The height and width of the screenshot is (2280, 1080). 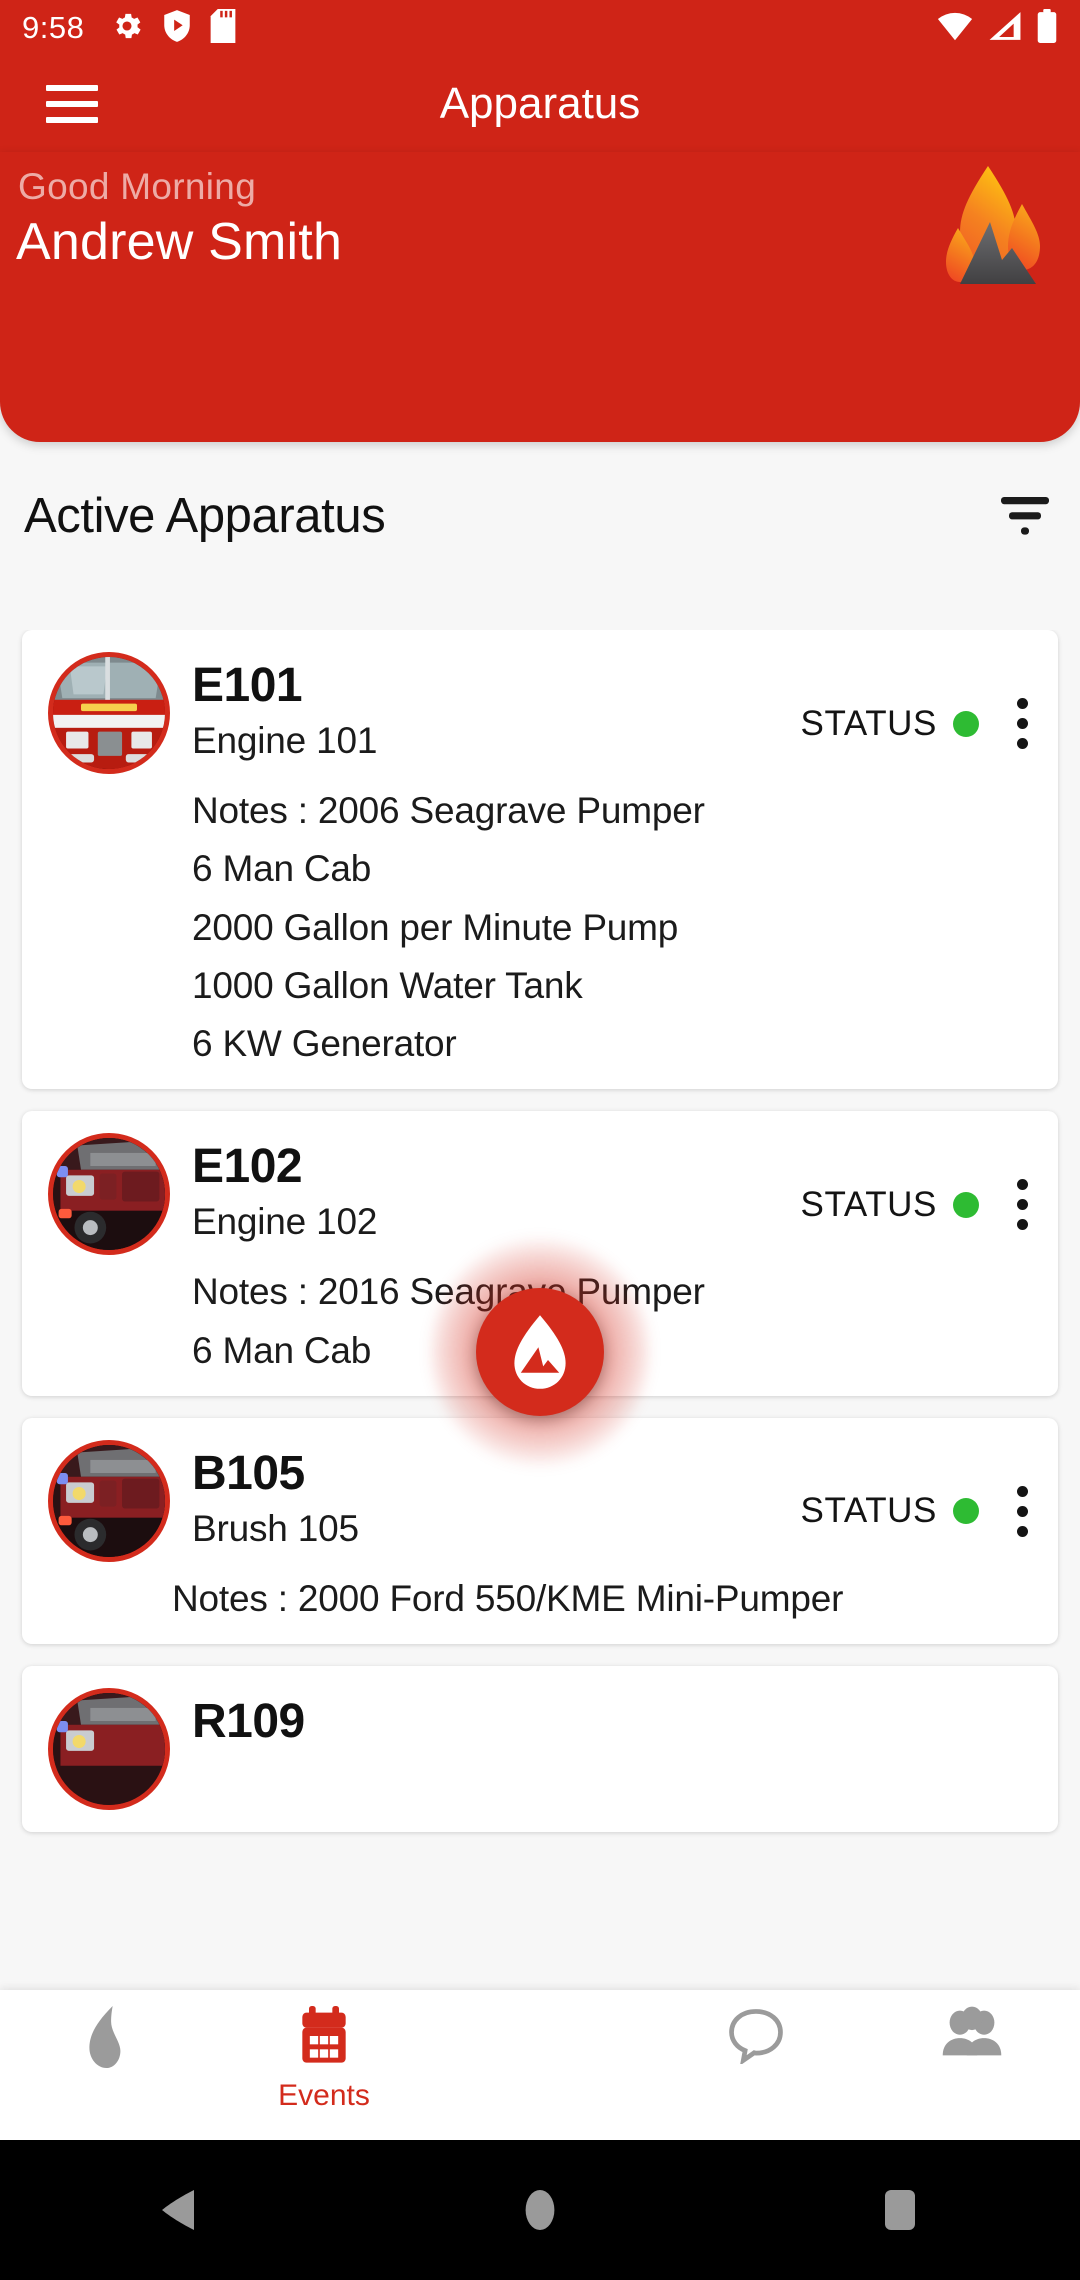 What do you see at coordinates (177, 28) in the screenshot?
I see `play-protect-icon` at bounding box center [177, 28].